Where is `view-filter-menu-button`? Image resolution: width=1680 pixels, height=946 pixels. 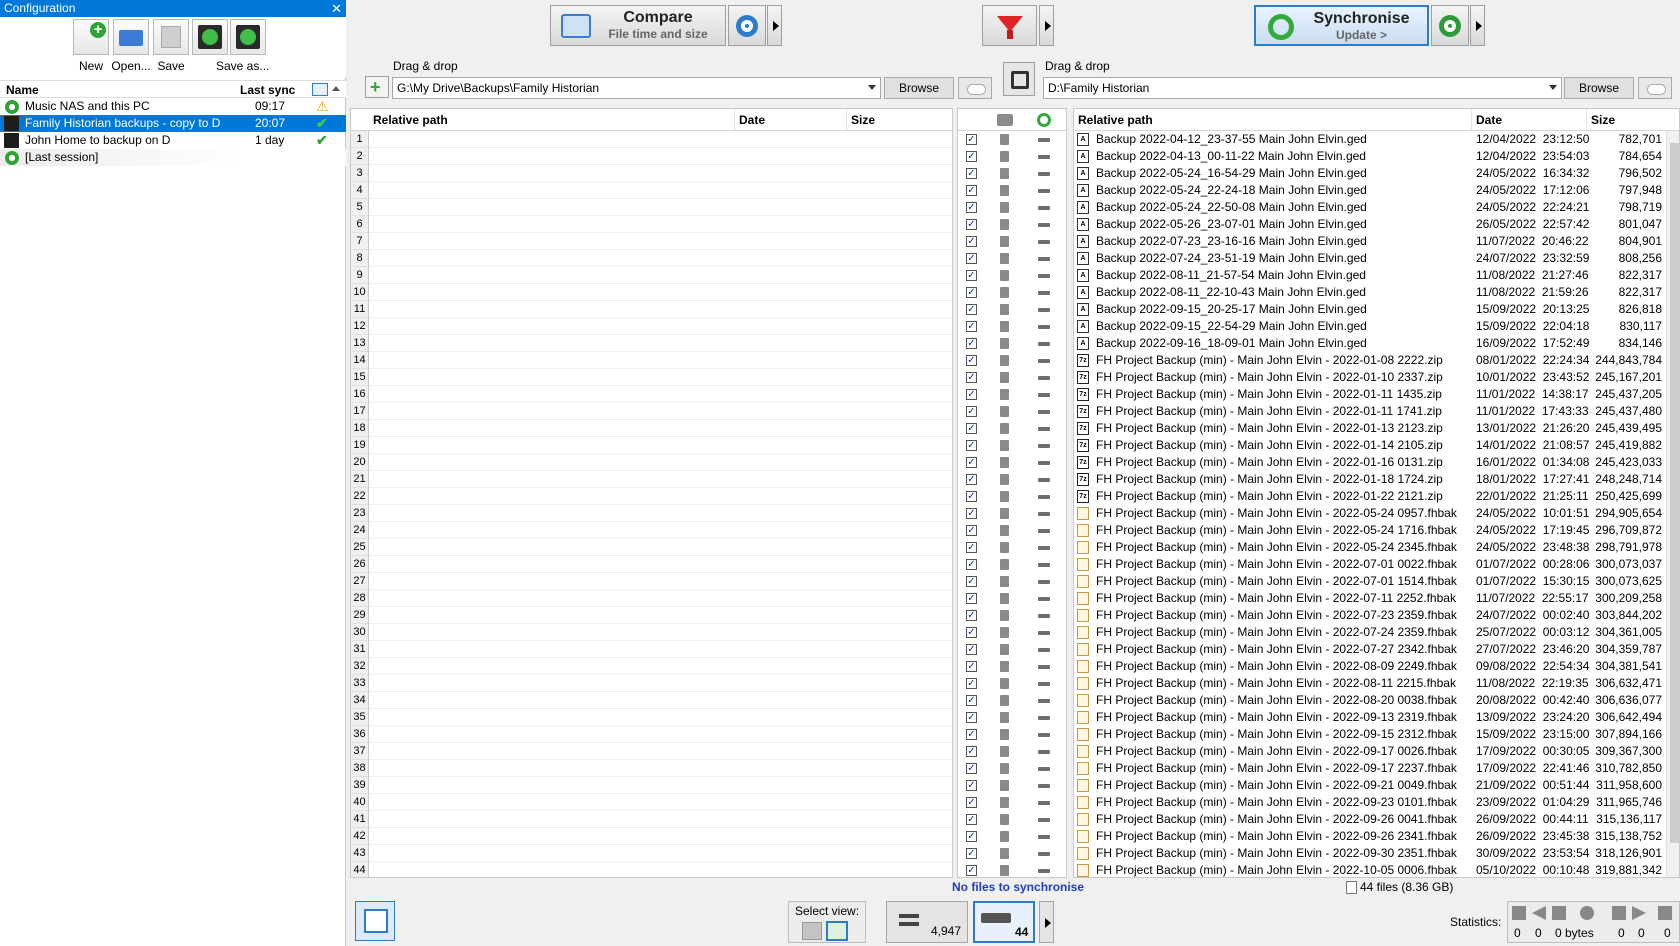
view-filter-menu-button is located at coordinates (1046, 922).